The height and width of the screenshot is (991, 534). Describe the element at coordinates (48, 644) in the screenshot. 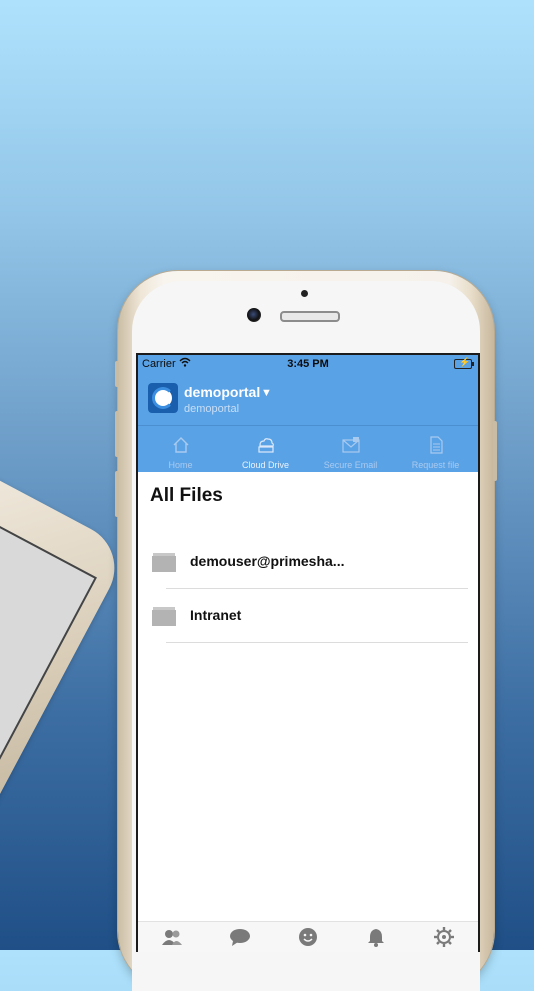

I see `secondary-phone-screen` at that location.